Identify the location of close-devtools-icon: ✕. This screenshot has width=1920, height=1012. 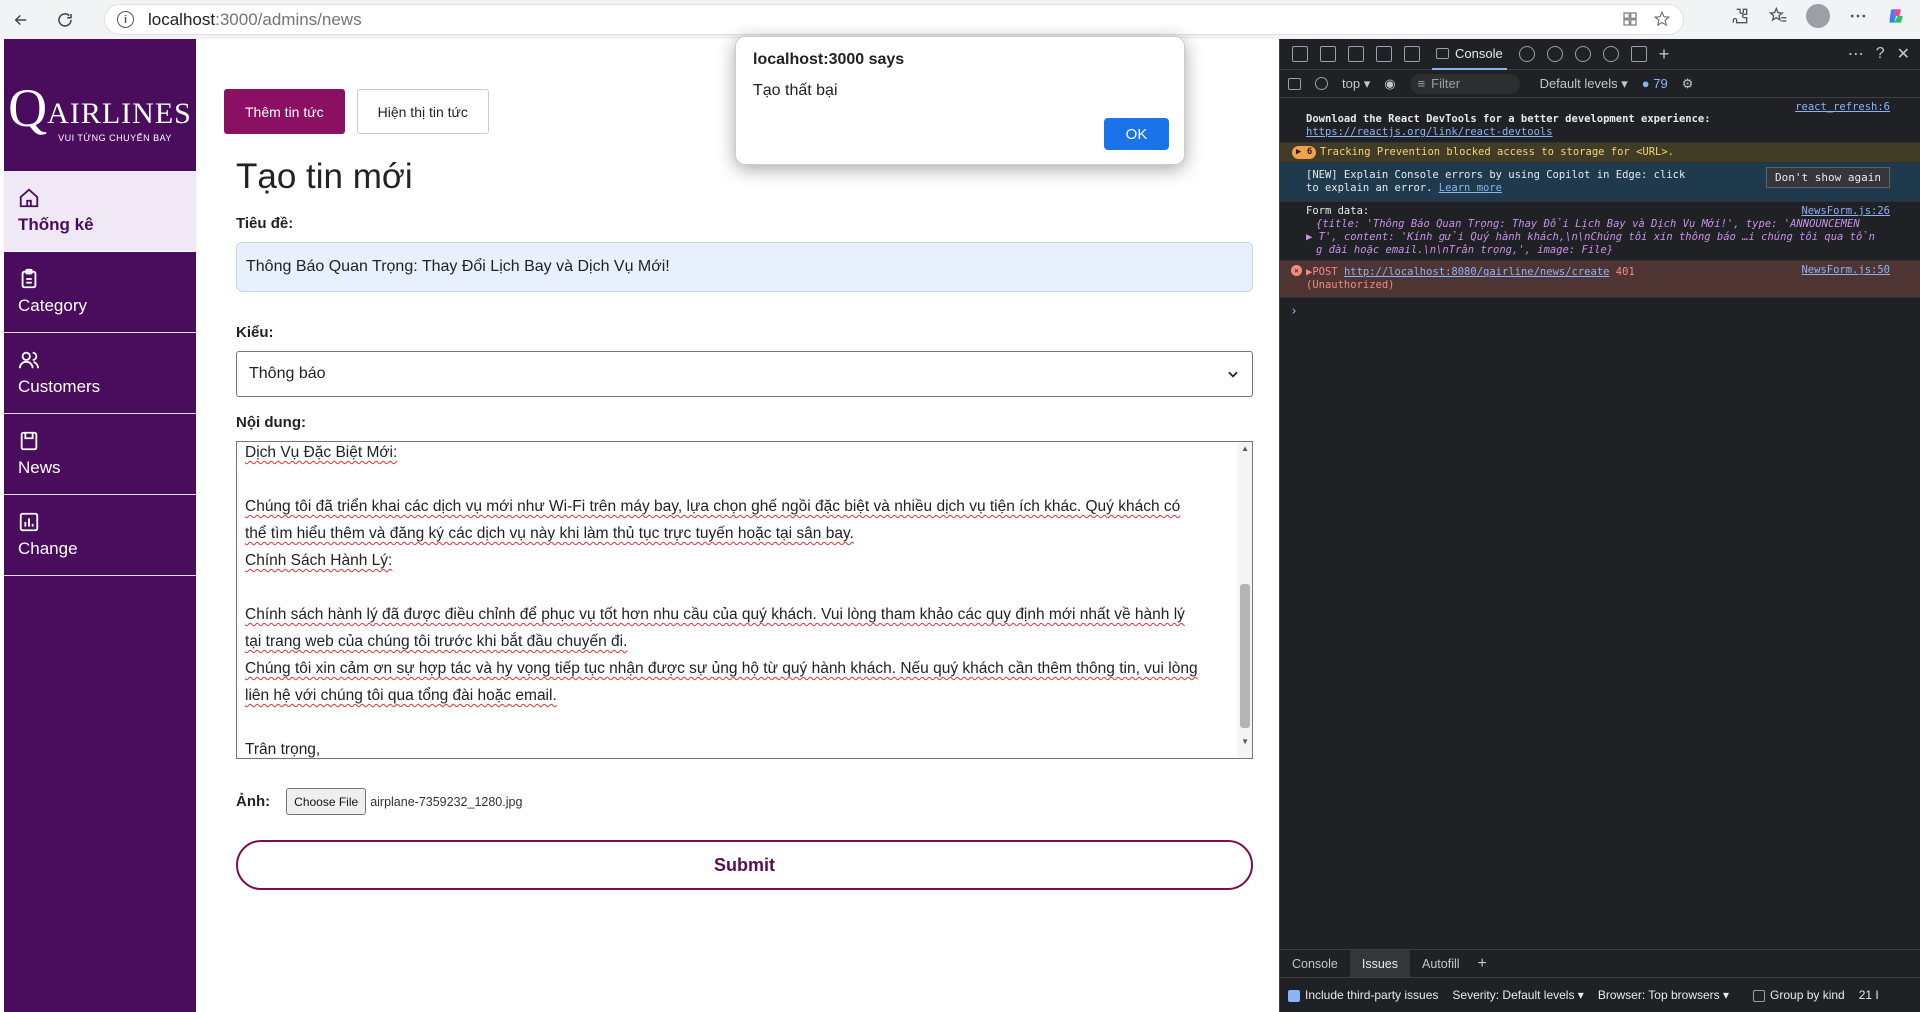
(1903, 54).